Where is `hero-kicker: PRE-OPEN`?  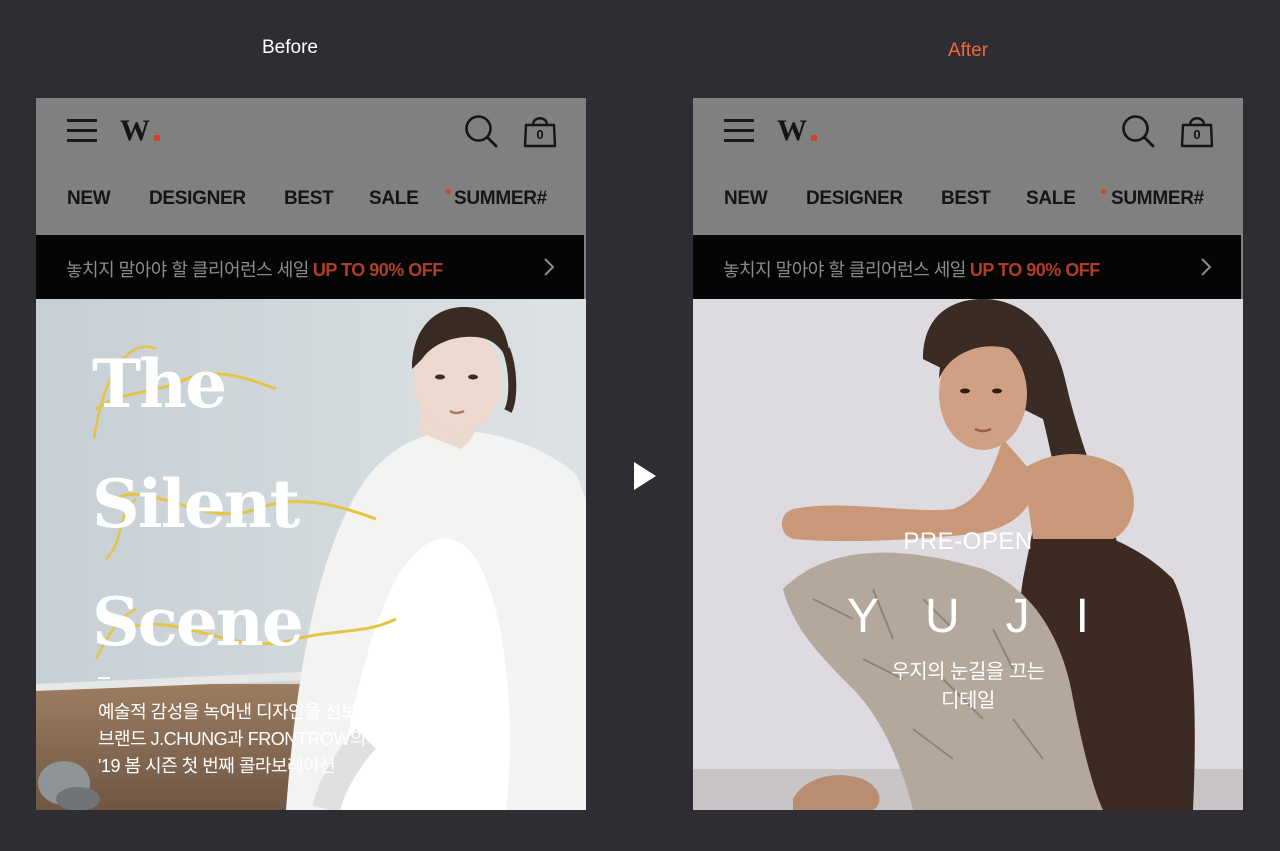
hero-kicker: PRE-OPEN is located at coordinates (968, 541).